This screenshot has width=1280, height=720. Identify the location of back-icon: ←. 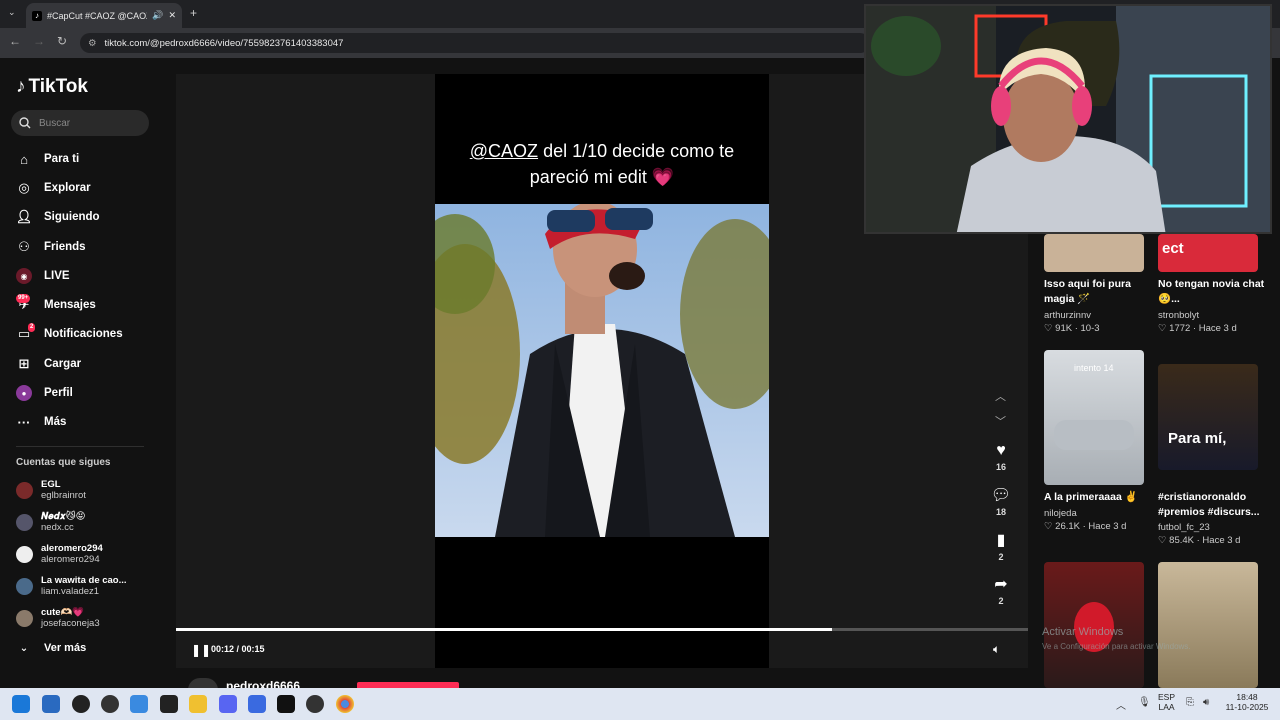
(15, 41).